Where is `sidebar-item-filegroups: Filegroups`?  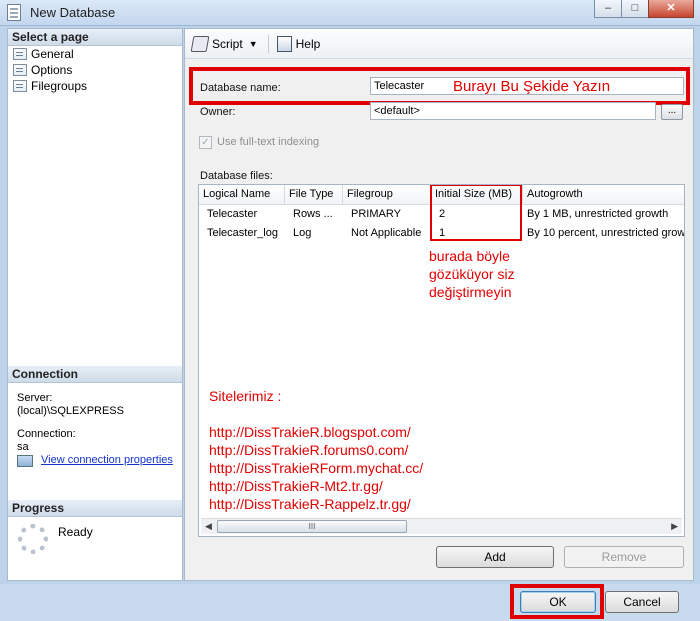
sidebar-item-filegroups: Filegroups is located at coordinates (95, 86).